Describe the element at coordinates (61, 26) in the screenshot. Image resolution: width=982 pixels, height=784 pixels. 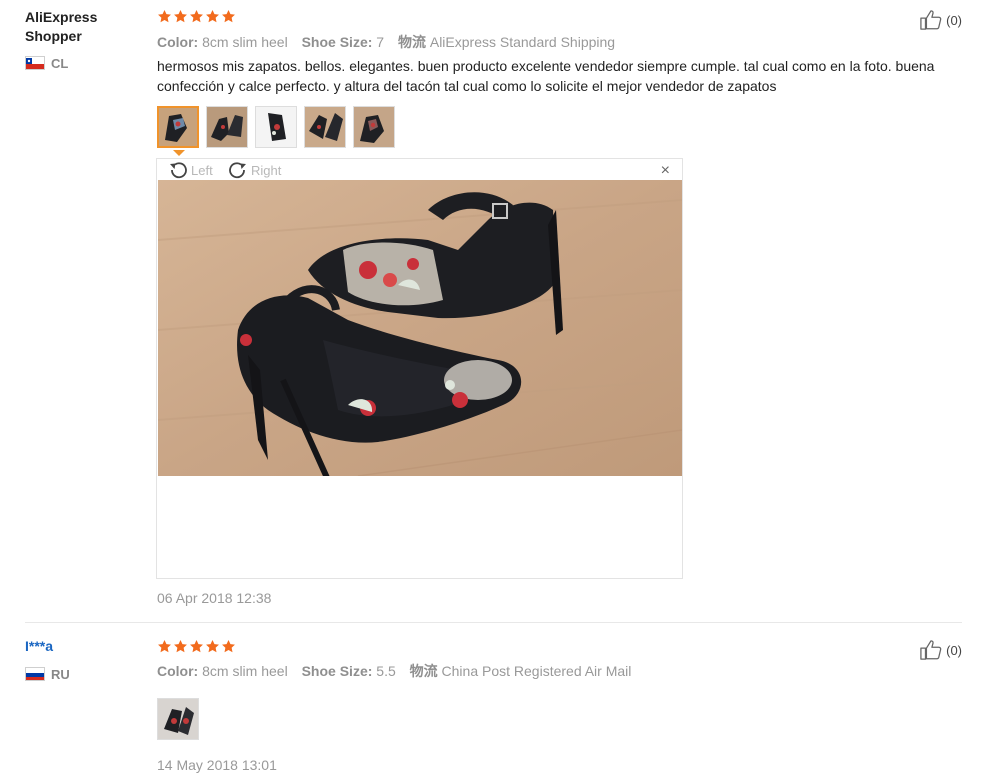
I see `reviewer-name: AliExpress Shopper` at that location.